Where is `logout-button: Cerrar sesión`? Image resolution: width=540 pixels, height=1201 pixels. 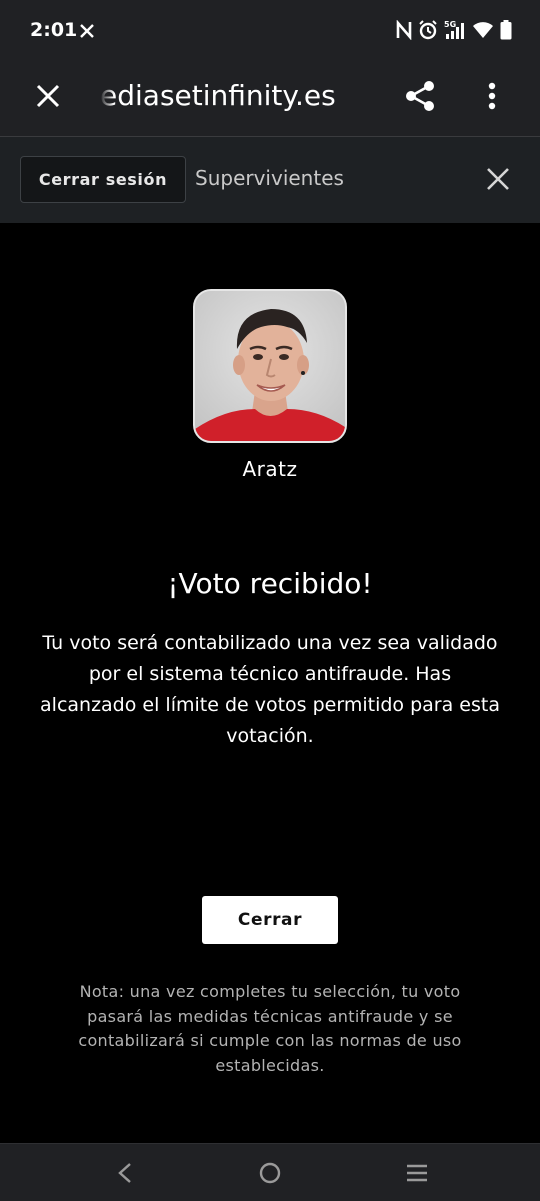 logout-button: Cerrar sesión is located at coordinates (103, 179).